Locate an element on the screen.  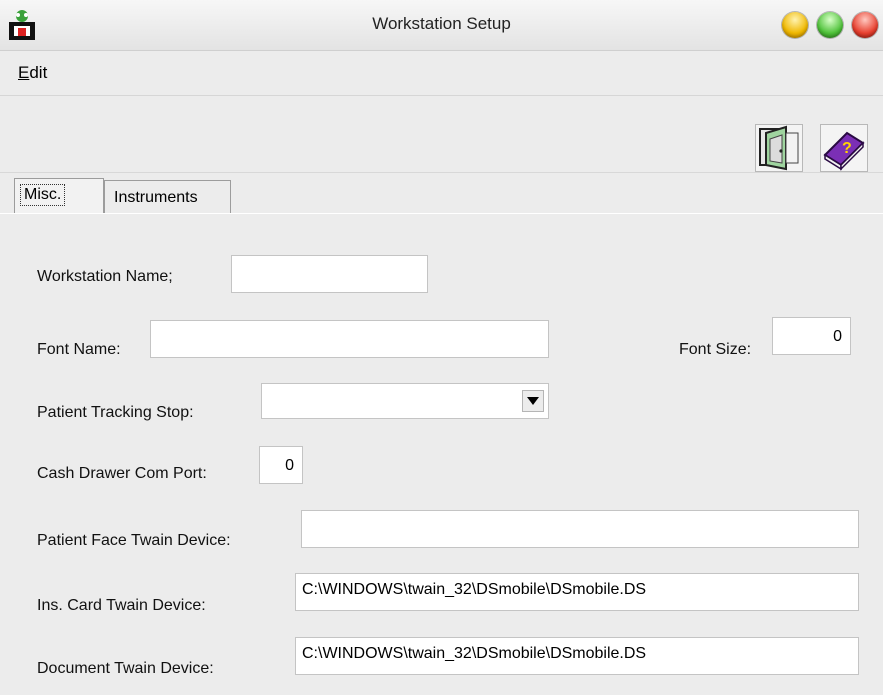
tab-instruments-label: Instruments is located at coordinates (156, 197).